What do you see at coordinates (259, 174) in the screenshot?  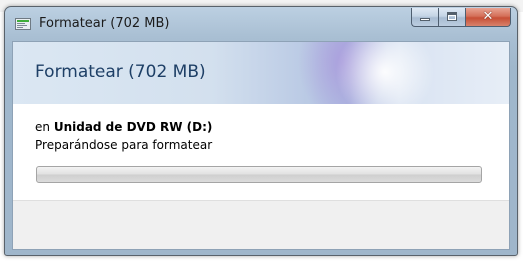 I see `progress-bar` at bounding box center [259, 174].